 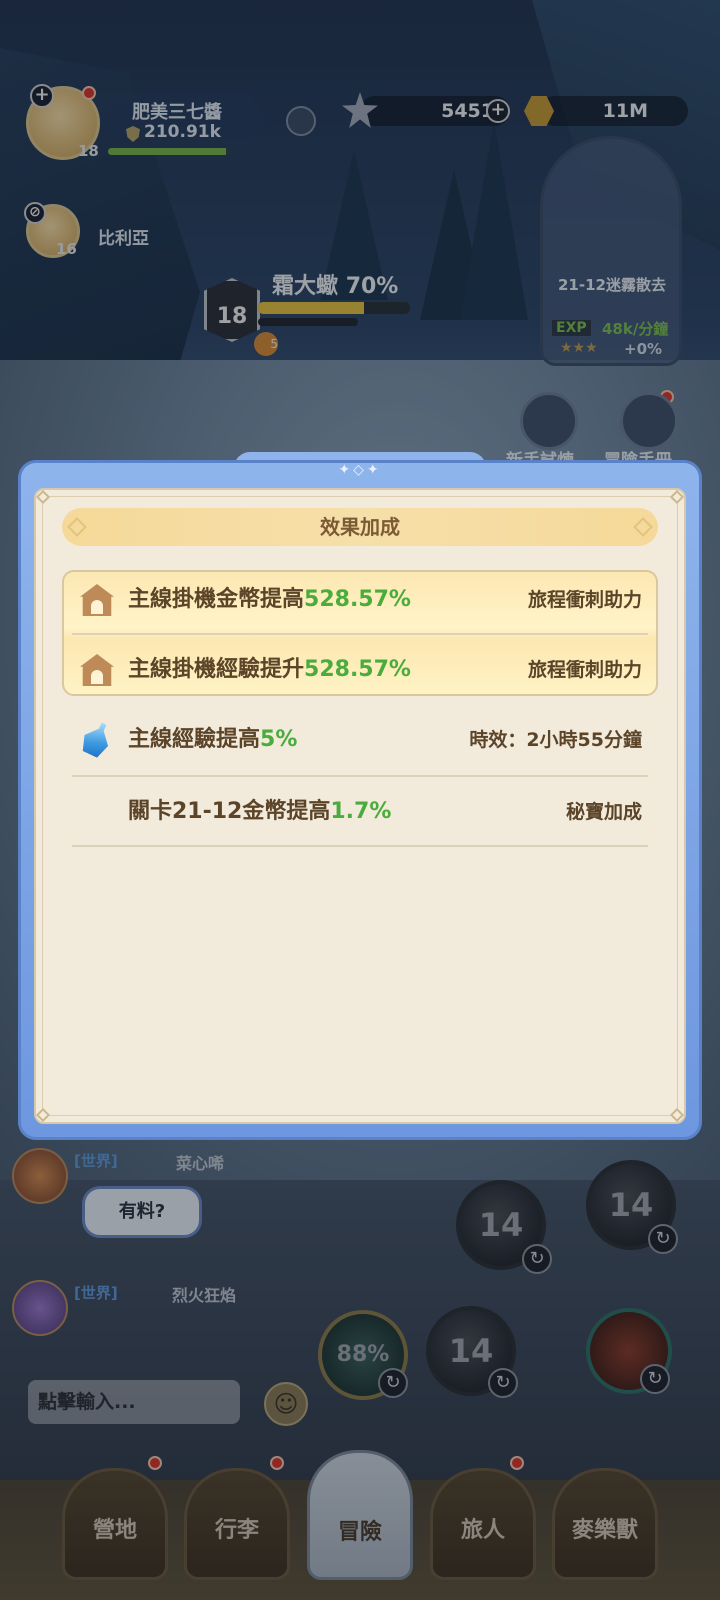 I want to click on bonus-label: 主線掛機經驗提升, so click(x=216, y=669).